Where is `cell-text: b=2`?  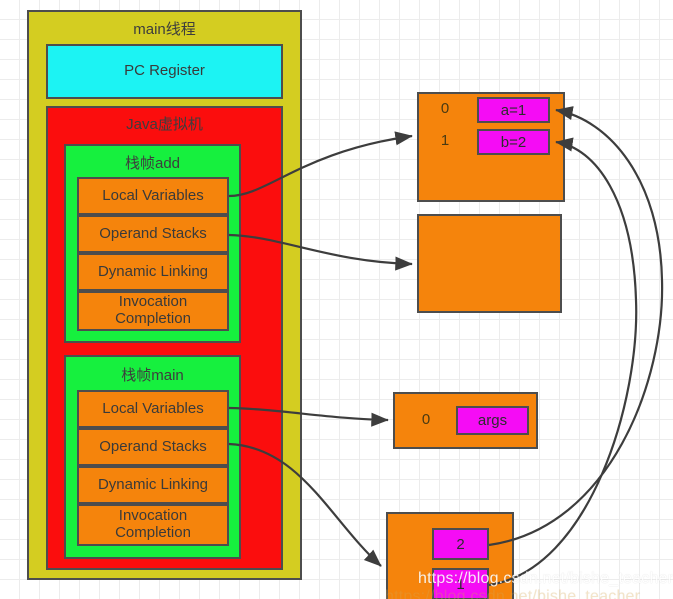 cell-text: b=2 is located at coordinates (513, 142).